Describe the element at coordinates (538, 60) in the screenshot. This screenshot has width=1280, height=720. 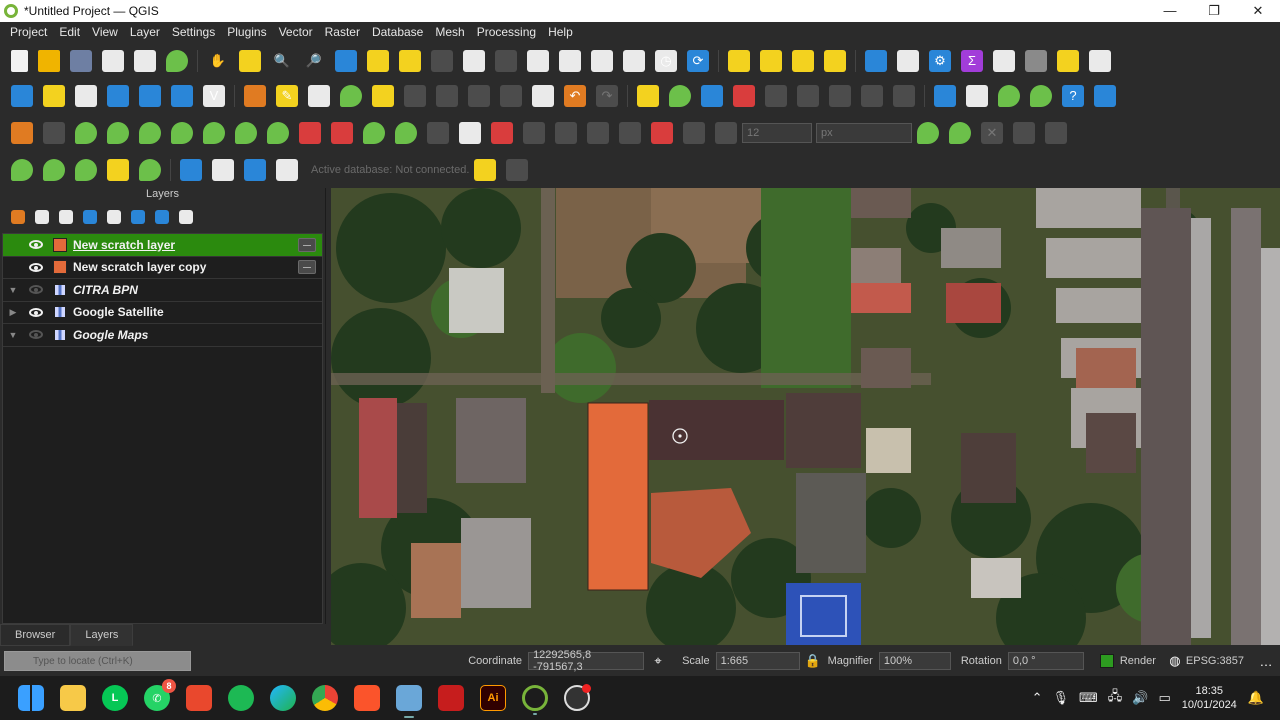
I see `new-map-view-icon` at that location.